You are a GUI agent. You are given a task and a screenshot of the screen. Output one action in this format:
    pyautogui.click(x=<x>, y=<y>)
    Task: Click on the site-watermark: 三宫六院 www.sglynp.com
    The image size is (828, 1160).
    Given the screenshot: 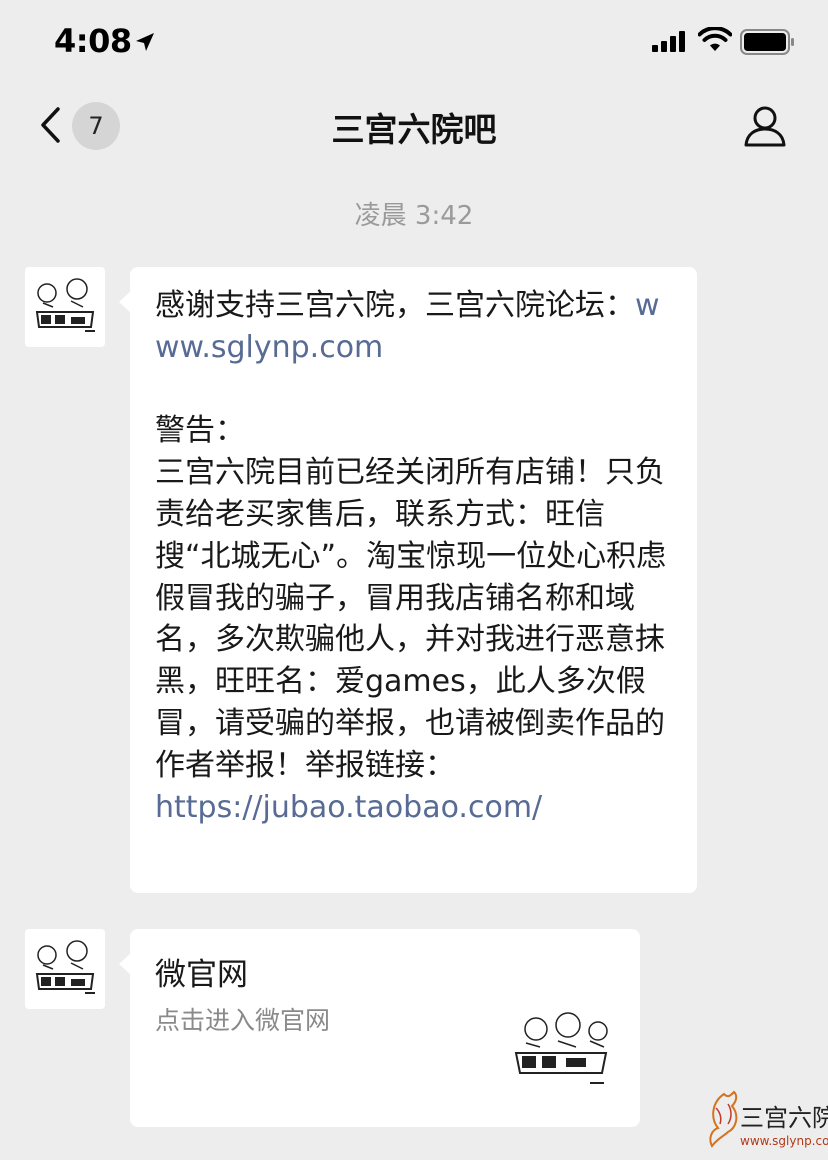 What is the action you would take?
    pyautogui.click(x=764, y=1124)
    